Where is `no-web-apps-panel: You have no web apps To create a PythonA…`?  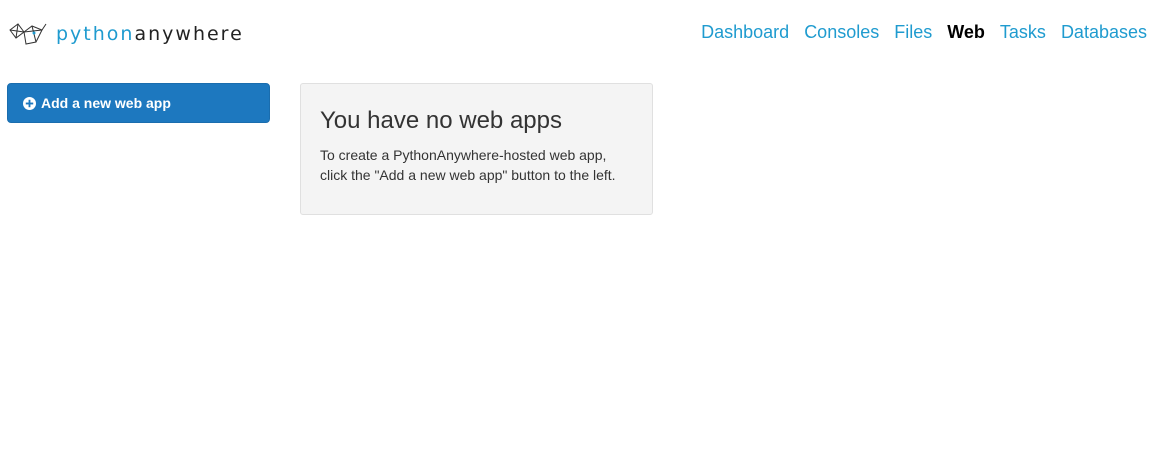 no-web-apps-panel: You have no web apps To create a PythonA… is located at coordinates (476, 149).